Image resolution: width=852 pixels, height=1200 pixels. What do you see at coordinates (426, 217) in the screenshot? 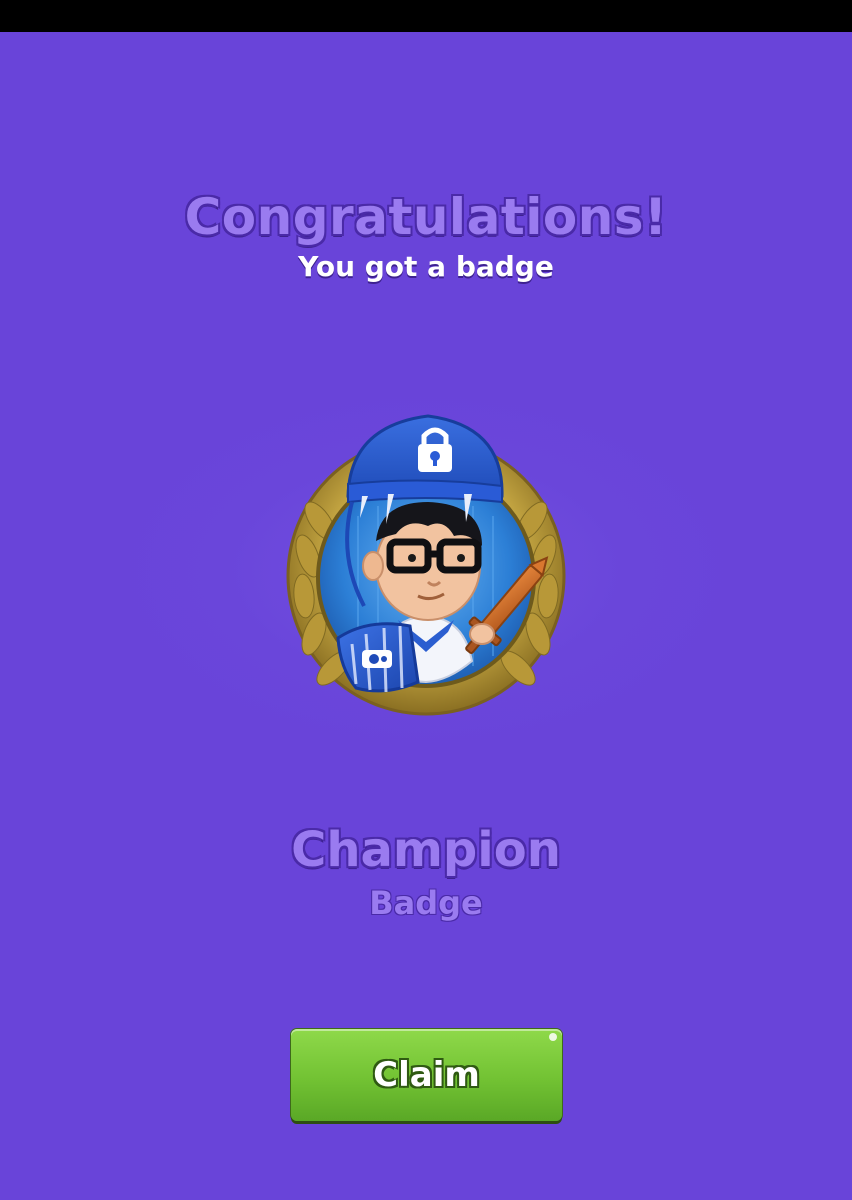
I see `congratulations-title: Congratulations!` at bounding box center [426, 217].